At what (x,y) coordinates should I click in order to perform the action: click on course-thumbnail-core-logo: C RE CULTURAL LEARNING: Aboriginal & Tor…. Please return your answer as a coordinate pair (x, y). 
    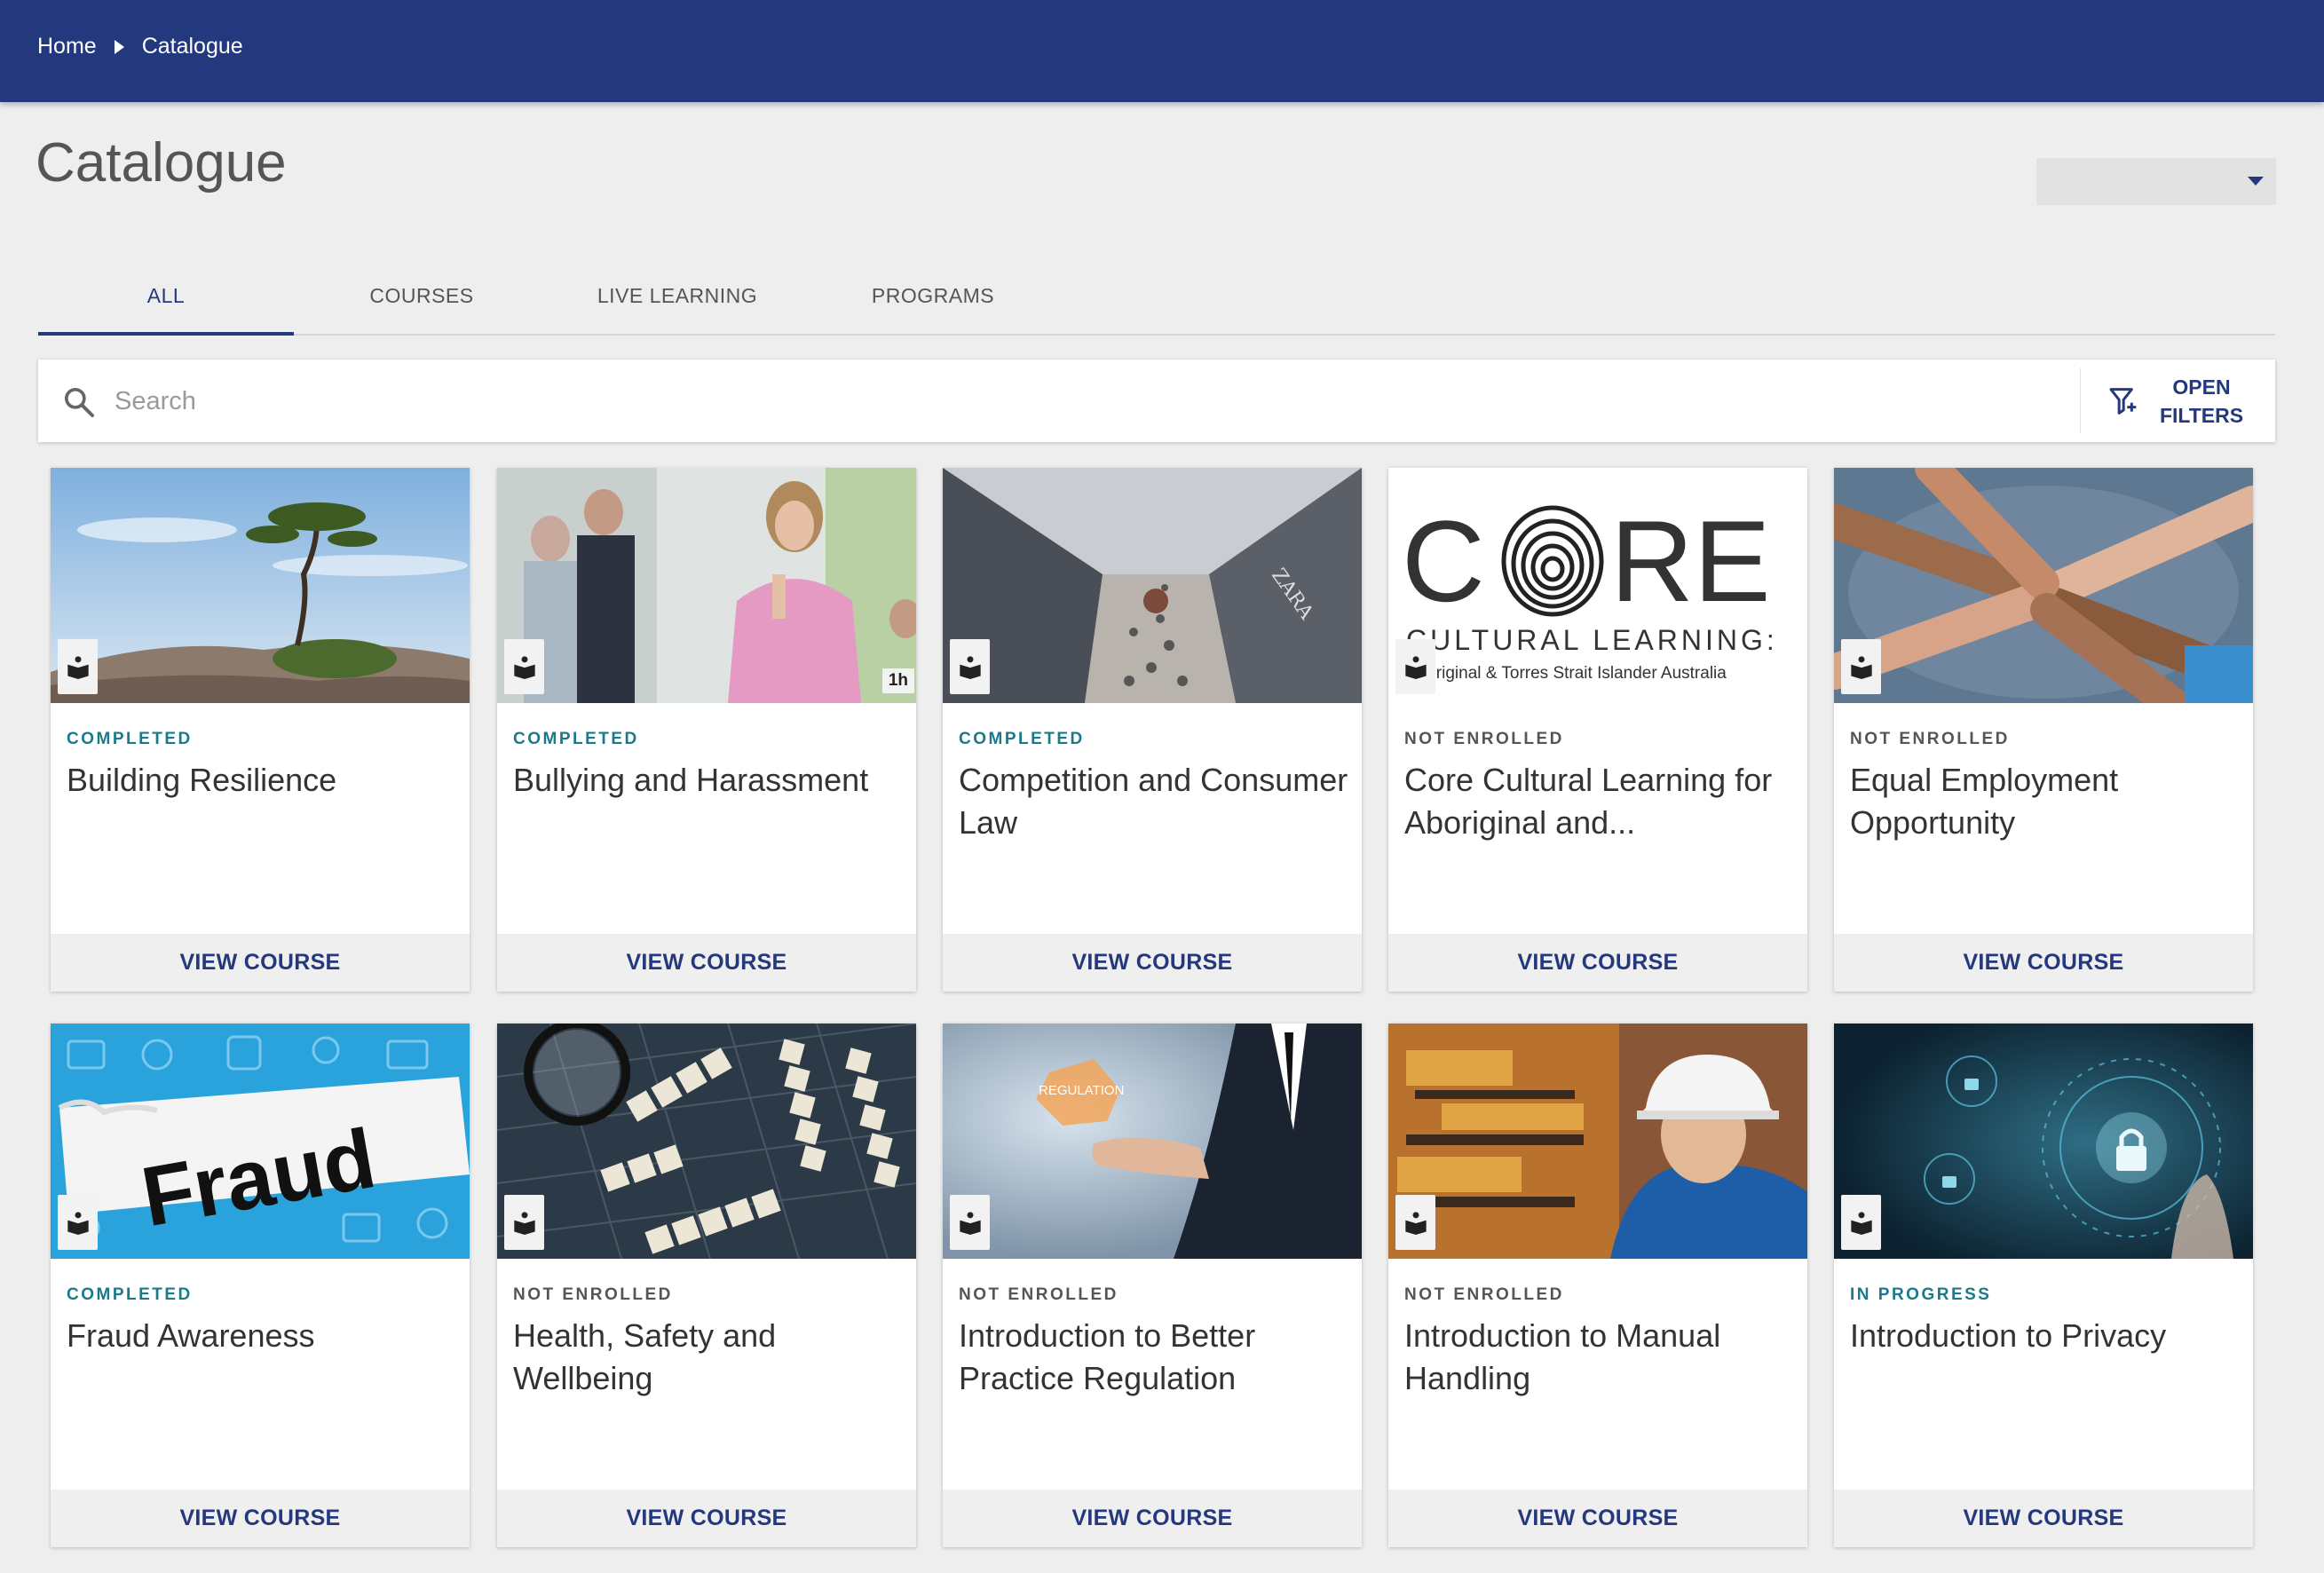
    Looking at the image, I should click on (1597, 585).